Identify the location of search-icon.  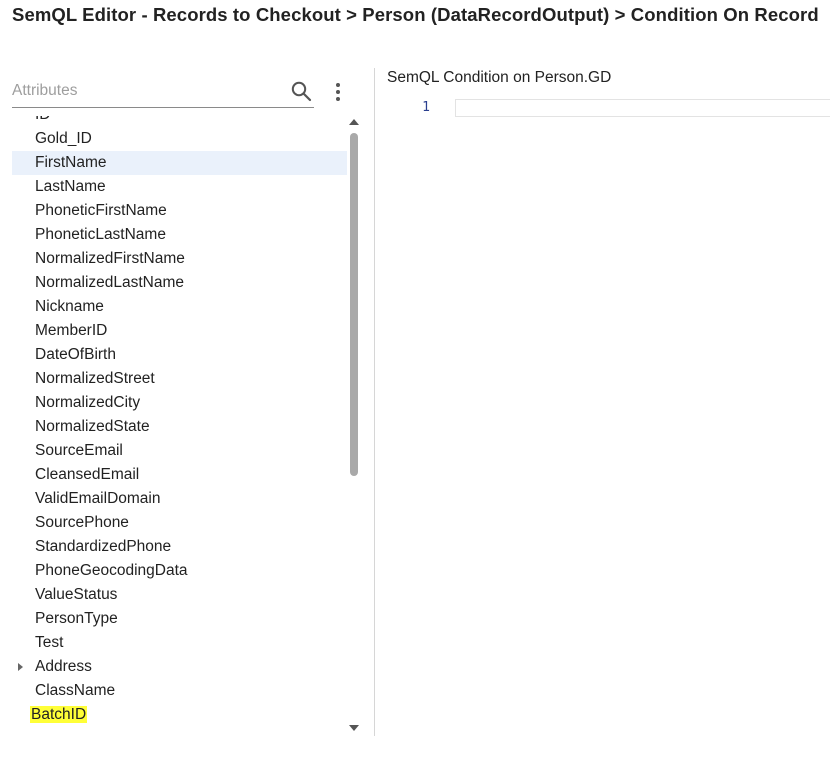
(301, 91).